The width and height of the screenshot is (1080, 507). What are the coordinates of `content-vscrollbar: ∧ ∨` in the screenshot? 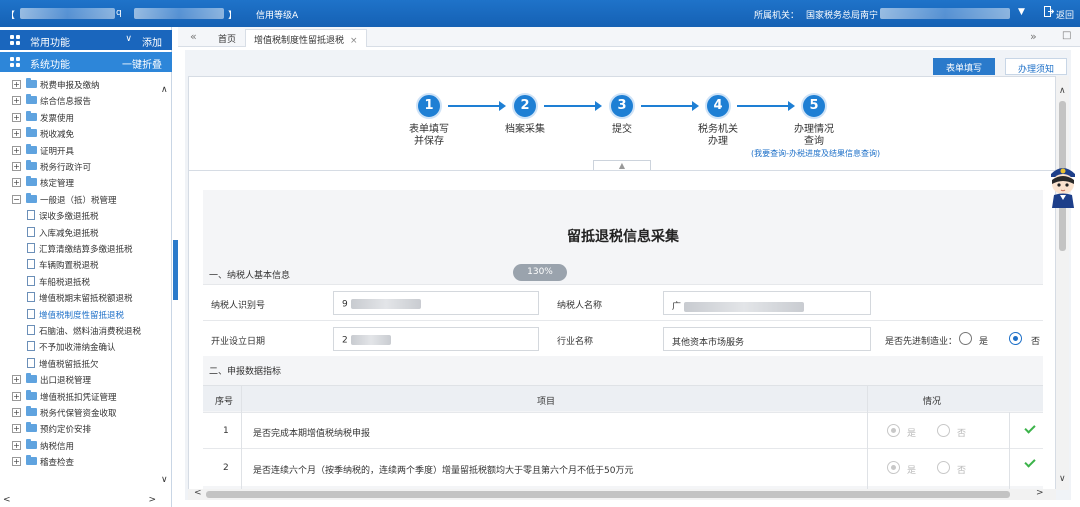 It's located at (1062, 283).